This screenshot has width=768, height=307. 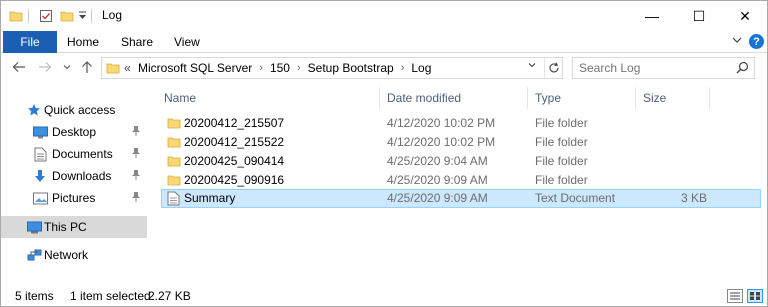 What do you see at coordinates (169, 296) in the screenshot?
I see `selection-size: 2.27 KB` at bounding box center [169, 296].